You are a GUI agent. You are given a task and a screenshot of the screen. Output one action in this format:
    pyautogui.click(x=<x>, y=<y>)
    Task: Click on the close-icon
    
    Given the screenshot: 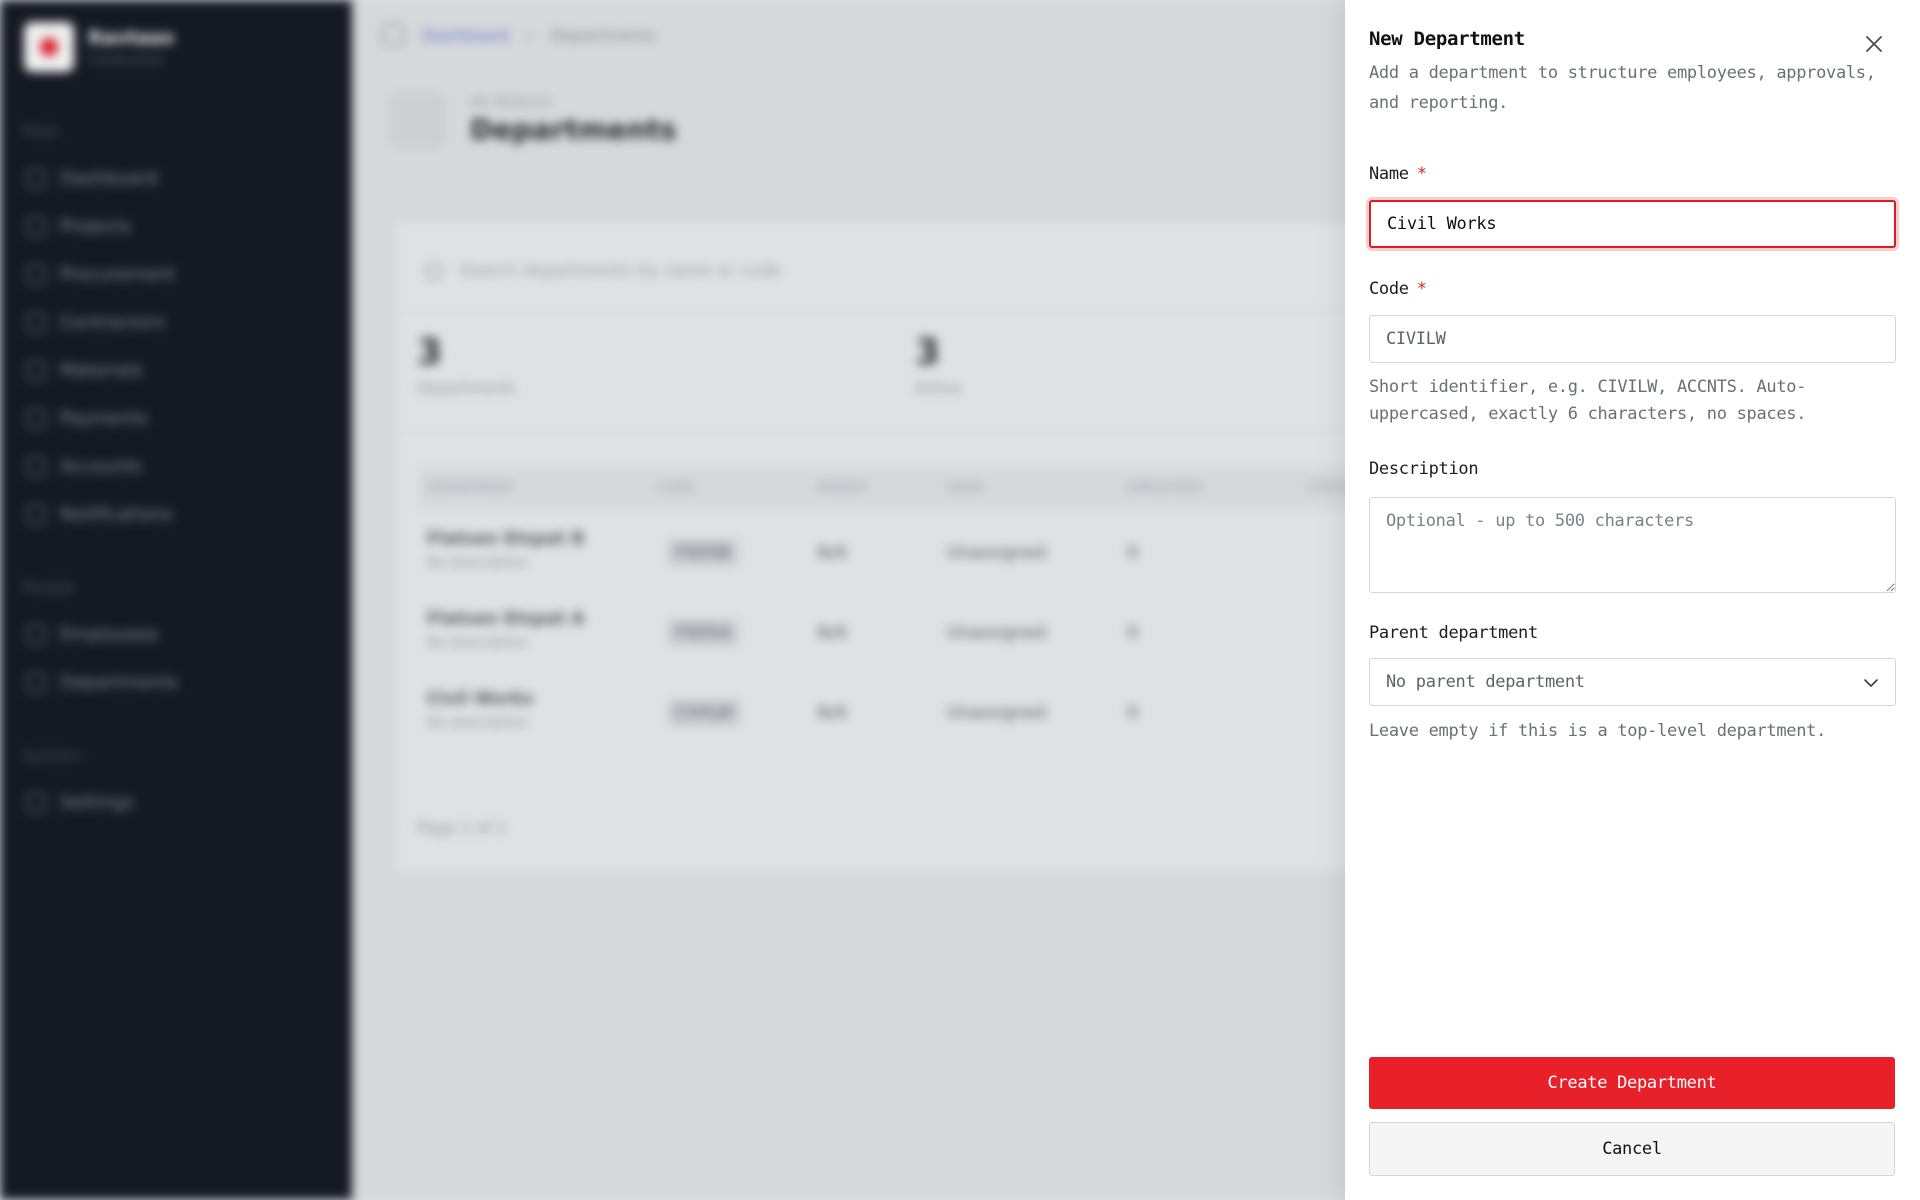 What is the action you would take?
    pyautogui.click(x=1874, y=44)
    